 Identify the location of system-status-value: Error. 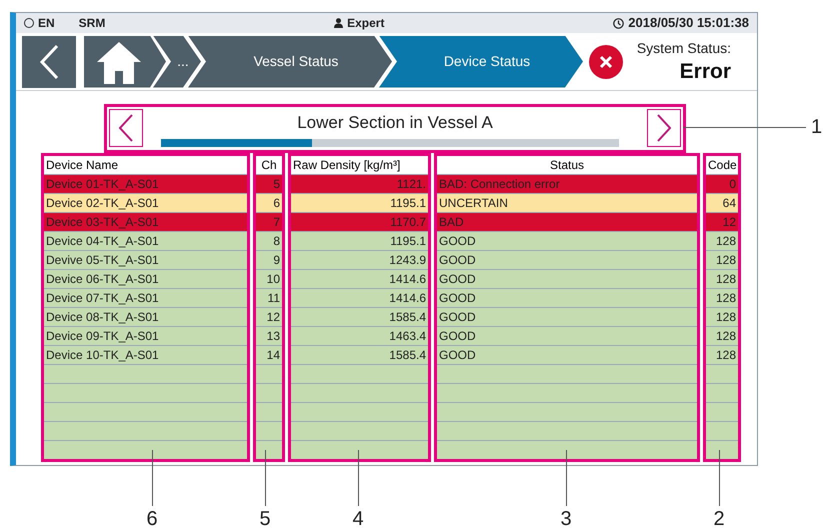
(705, 72).